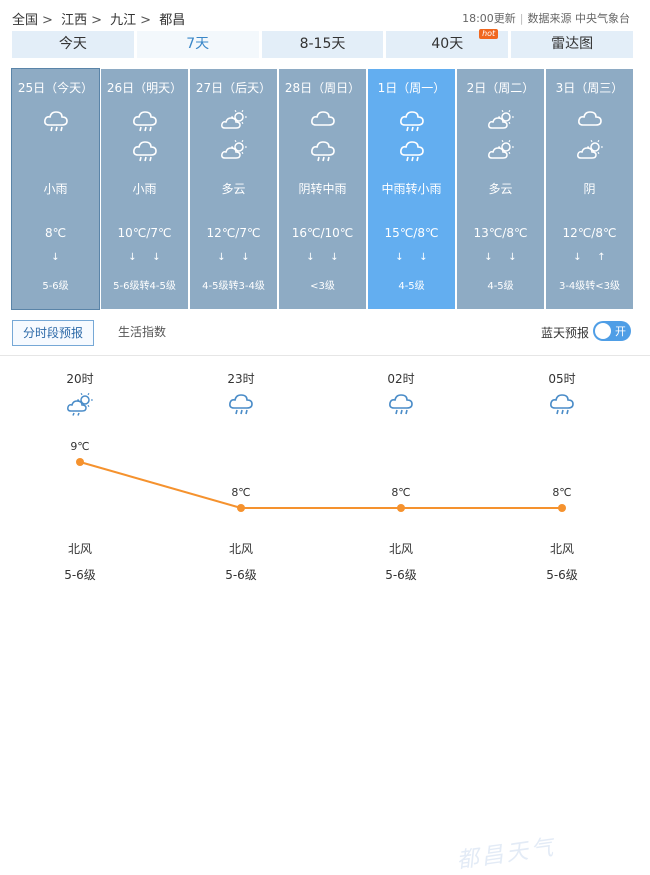 The height and width of the screenshot is (875, 650). I want to click on day-card: 3日（周三）阴 12℃/8℃ ↓ ↑ 3-4级转<3级, so click(589, 189).